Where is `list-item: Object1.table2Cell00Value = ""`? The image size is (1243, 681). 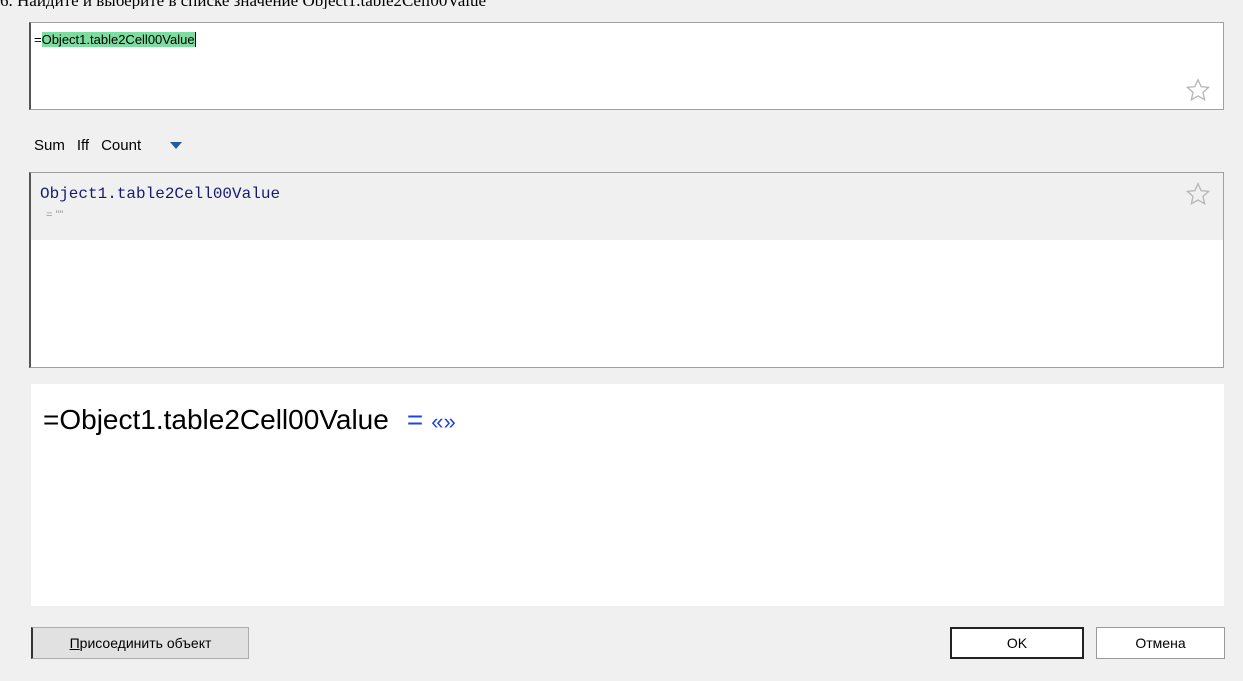
list-item: Object1.table2Cell00Value = "" is located at coordinates (627, 206).